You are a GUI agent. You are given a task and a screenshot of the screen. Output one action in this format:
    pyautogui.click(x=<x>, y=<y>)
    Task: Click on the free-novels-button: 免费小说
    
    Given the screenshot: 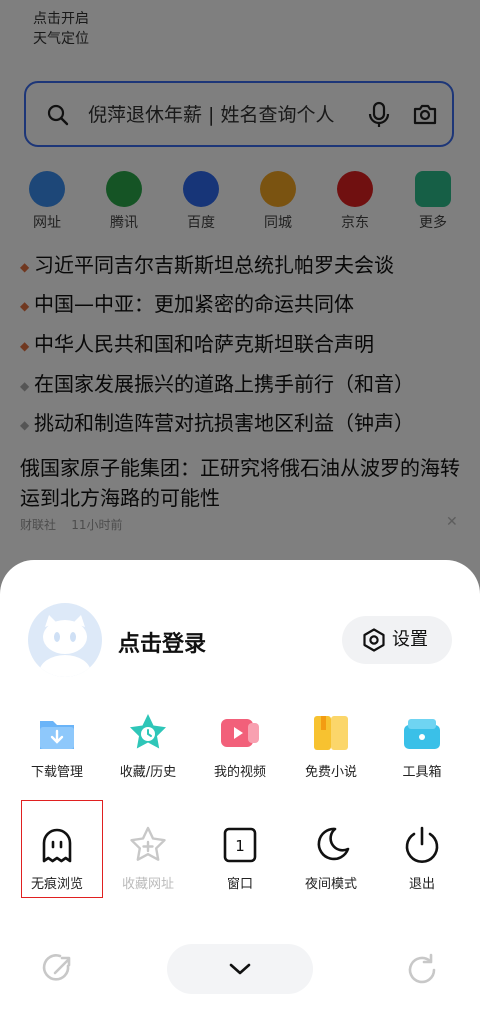 What is the action you would take?
    pyautogui.click(x=331, y=746)
    